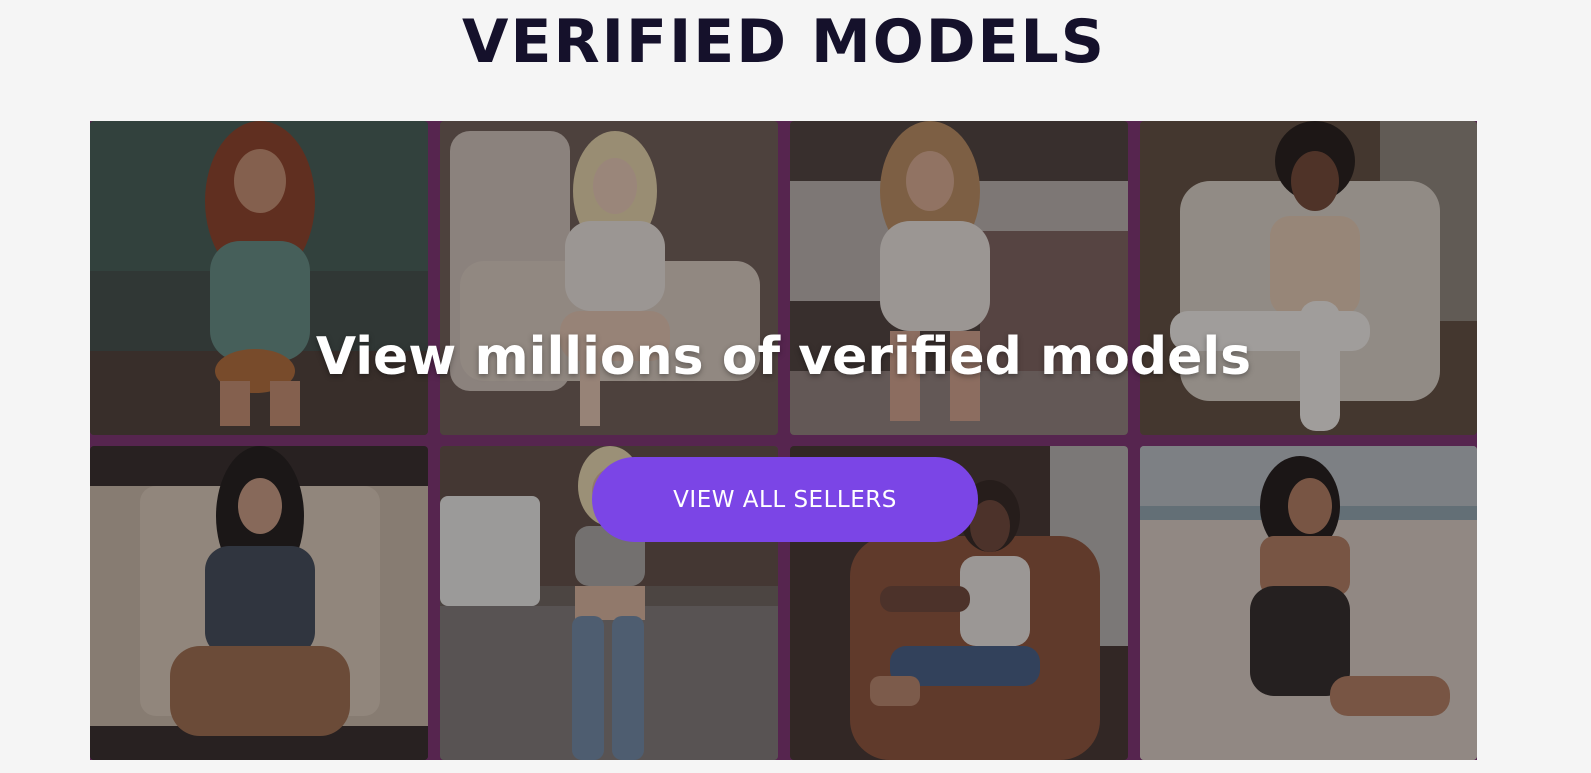 The height and width of the screenshot is (773, 1591). I want to click on page-title: VERIFIED MODELS, so click(784, 42).